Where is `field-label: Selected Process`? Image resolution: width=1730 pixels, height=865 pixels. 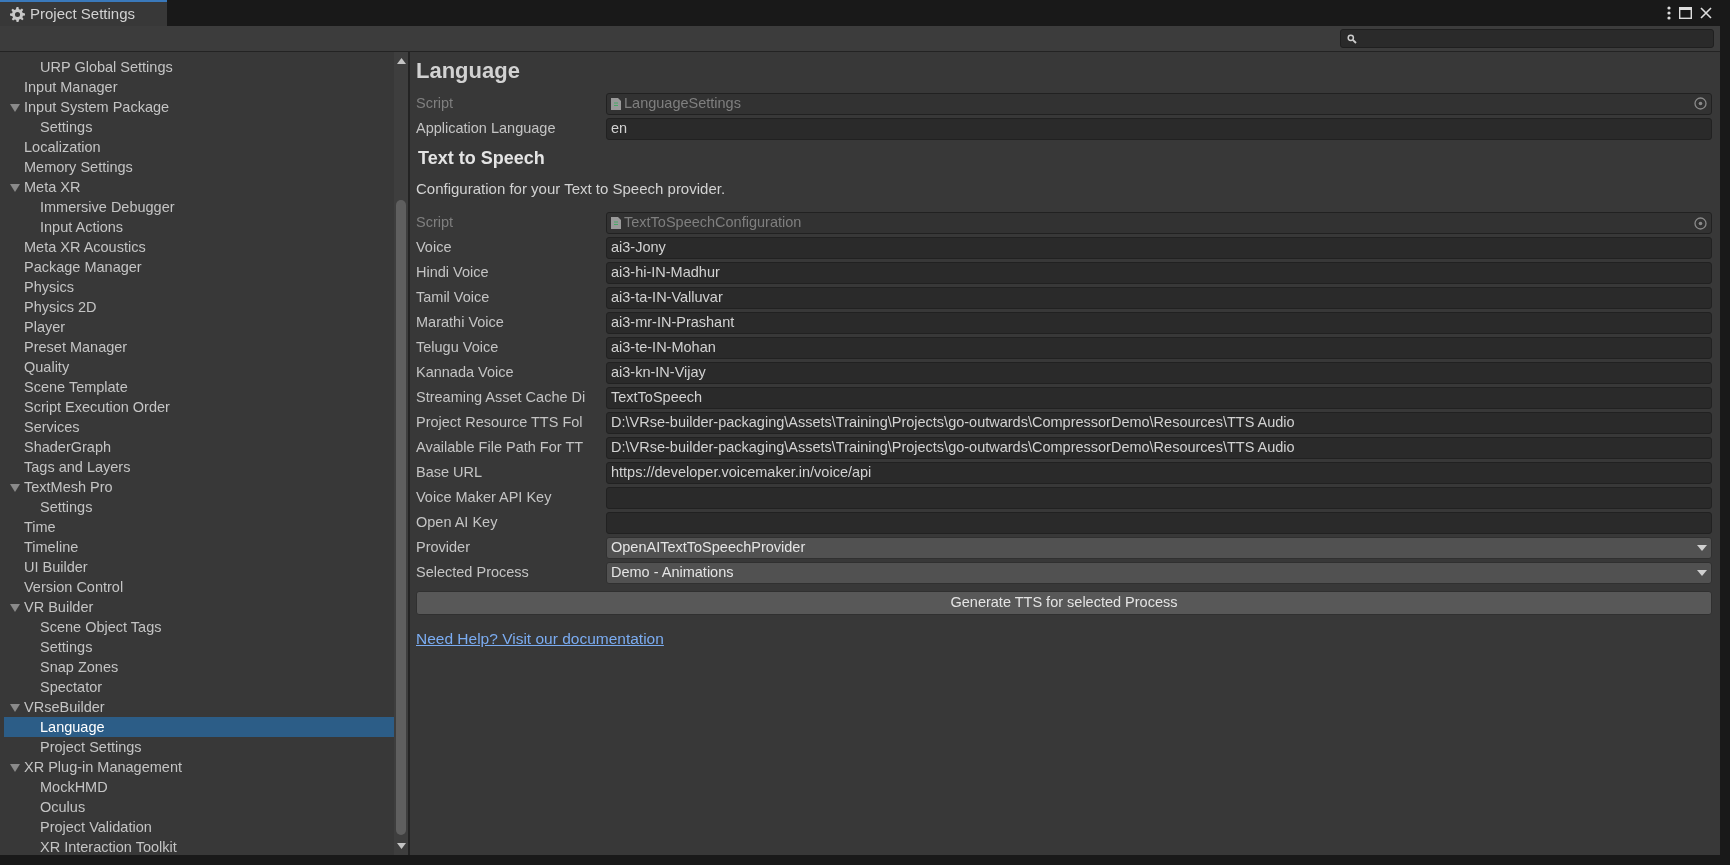 field-label: Selected Process is located at coordinates (473, 573).